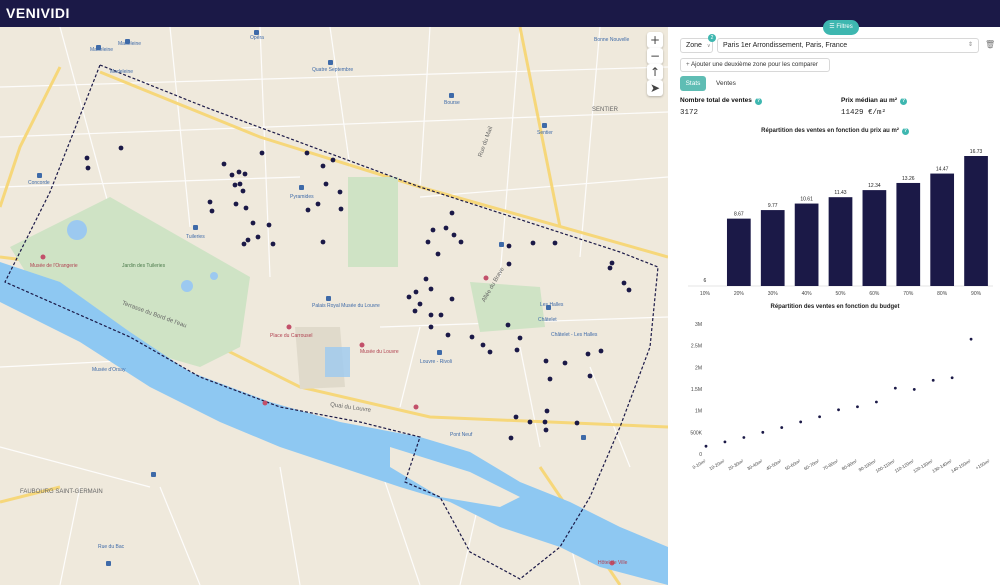  Describe the element at coordinates (461, 435) in the screenshot. I see `map-label-pont-neuf: Pont Neuf` at that location.